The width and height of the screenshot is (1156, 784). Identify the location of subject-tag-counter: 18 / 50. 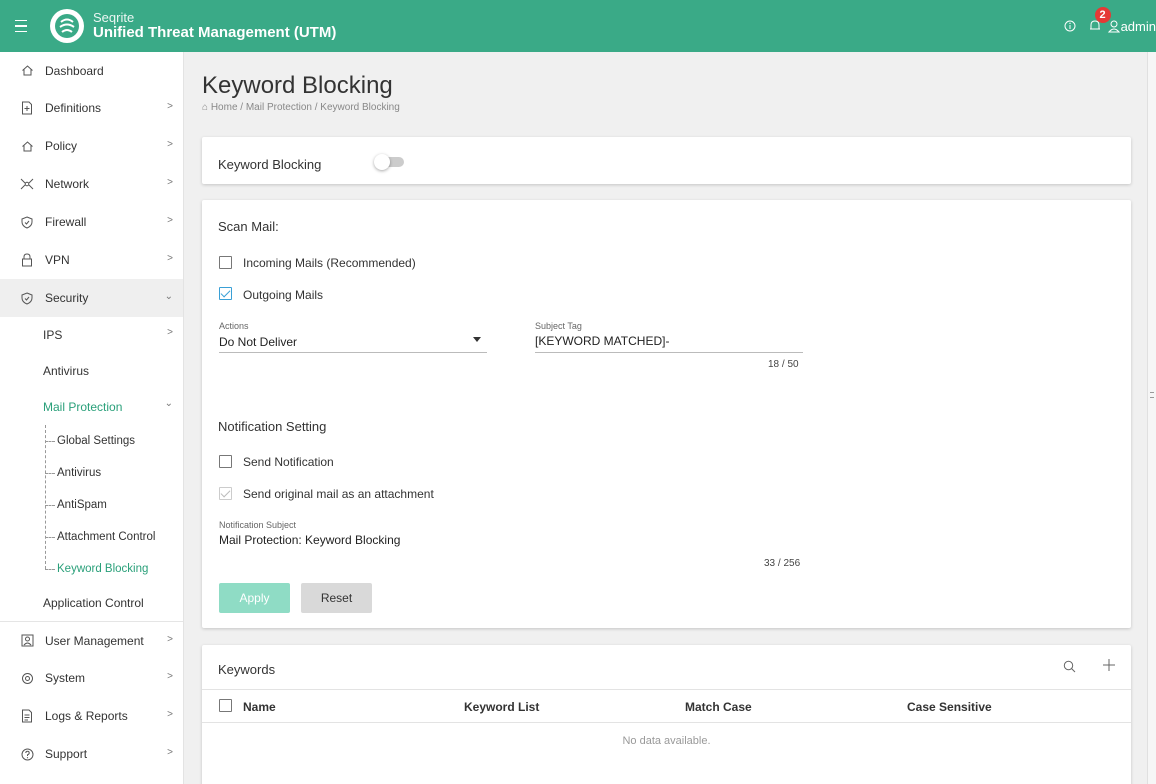
(783, 364).